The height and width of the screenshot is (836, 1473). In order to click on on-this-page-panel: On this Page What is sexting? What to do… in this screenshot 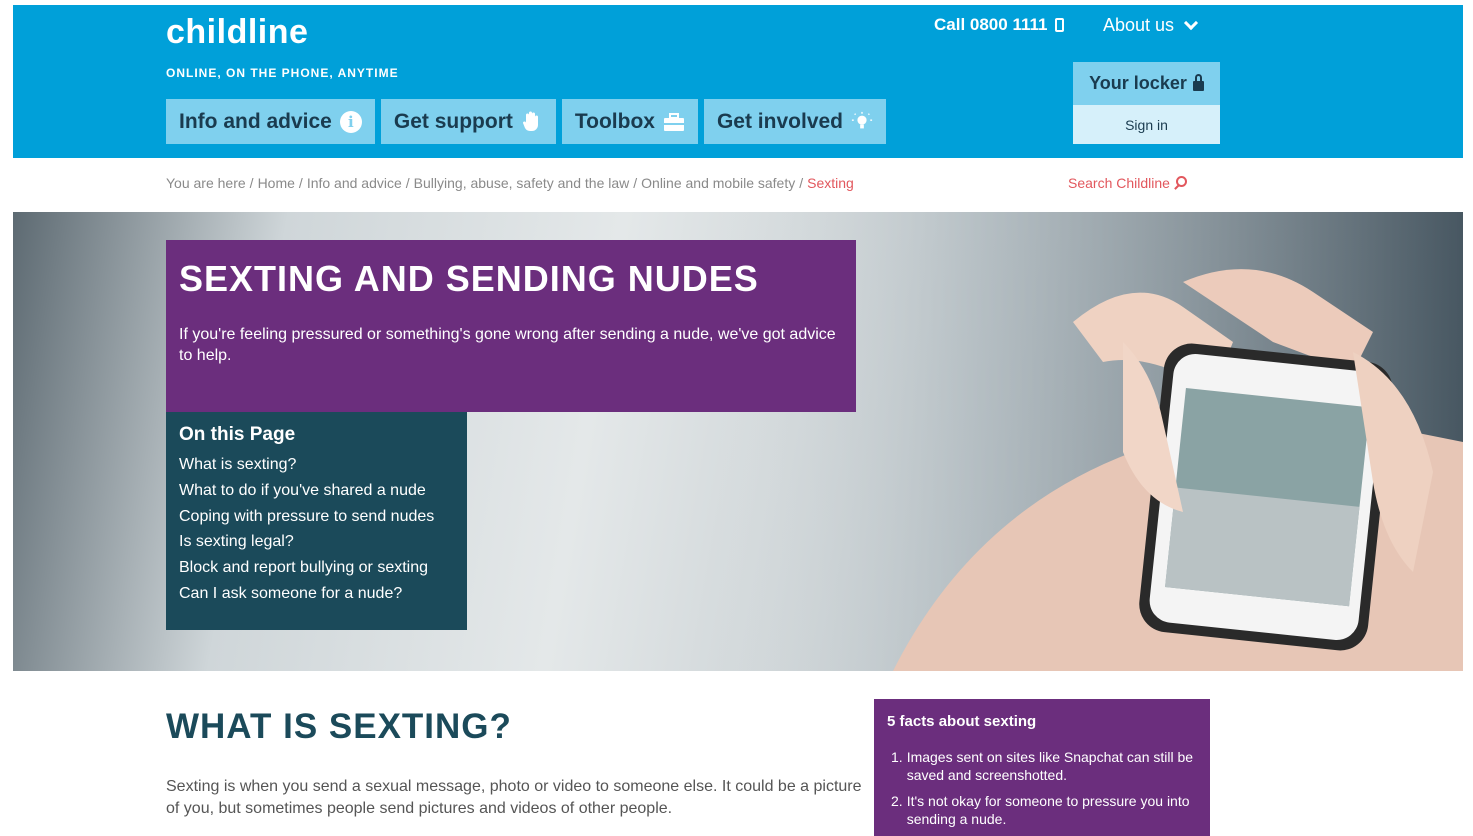, I will do `click(316, 521)`.